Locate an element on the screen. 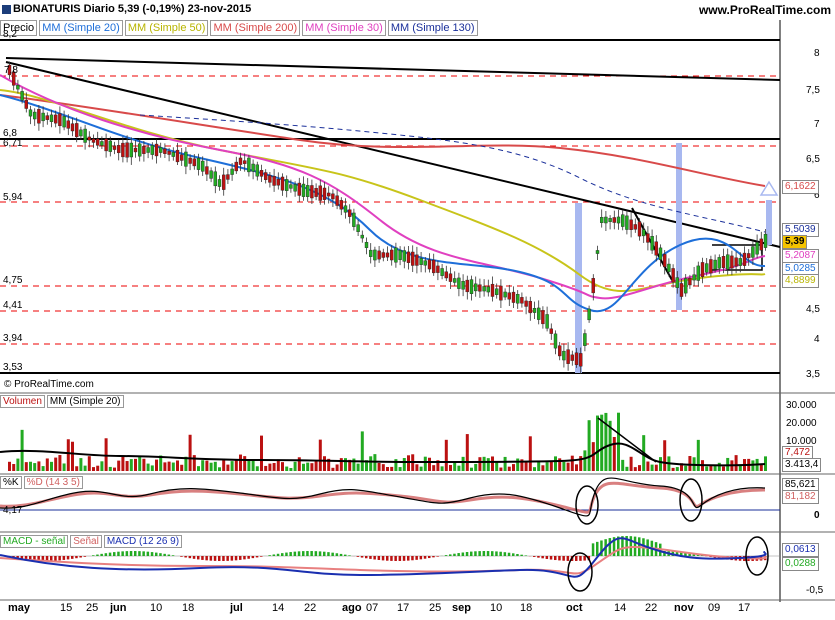 This screenshot has width=835, height=620. trendline-long is located at coordinates (393, 69).